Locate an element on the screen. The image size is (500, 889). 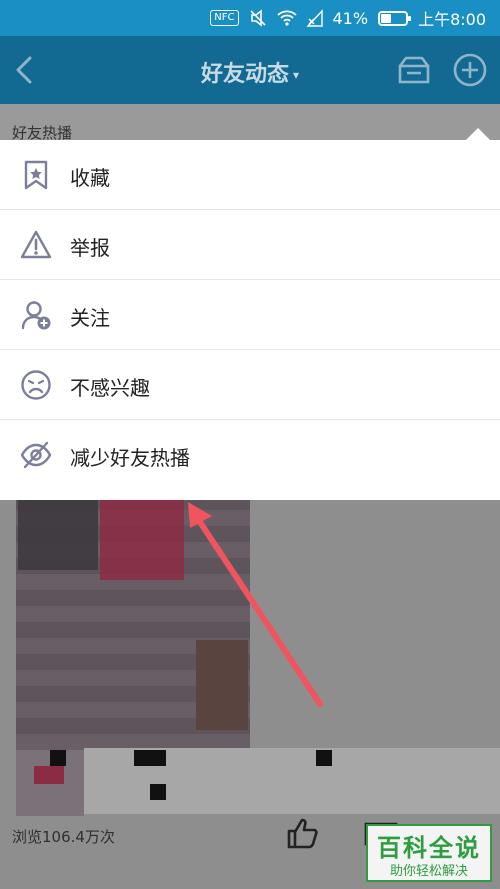
status-icons: NFC 41% 上午8:00 is located at coordinates (348, 18).